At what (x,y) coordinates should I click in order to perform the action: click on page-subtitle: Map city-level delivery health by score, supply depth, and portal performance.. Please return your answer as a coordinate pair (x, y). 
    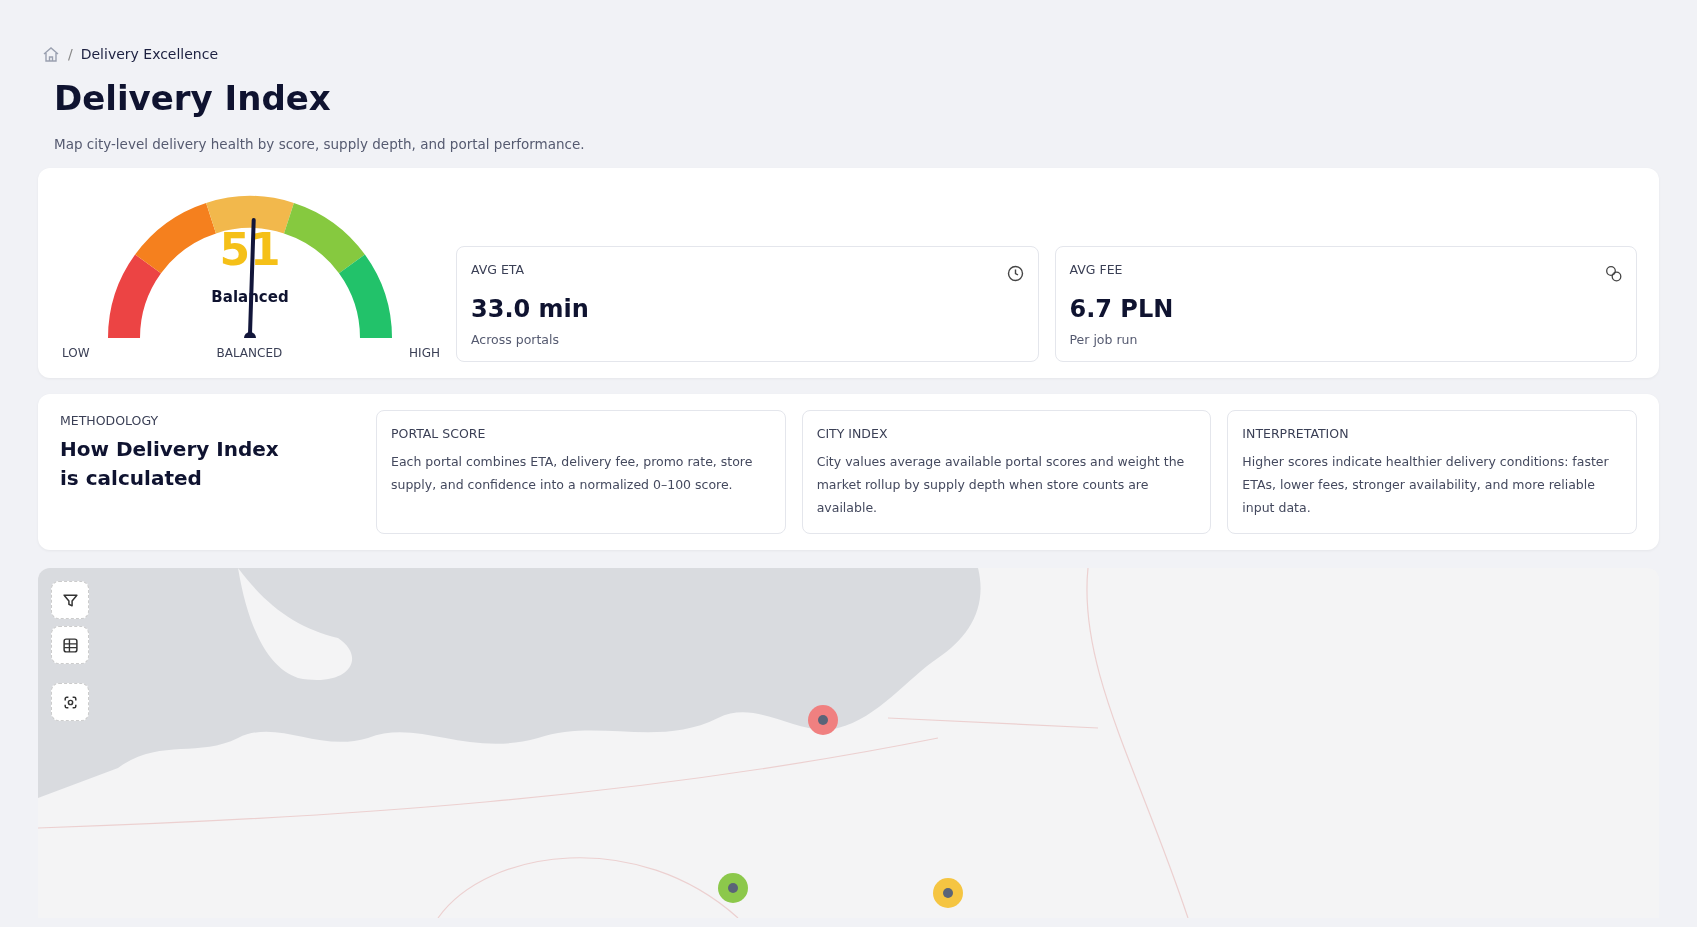
    Looking at the image, I should click on (320, 144).